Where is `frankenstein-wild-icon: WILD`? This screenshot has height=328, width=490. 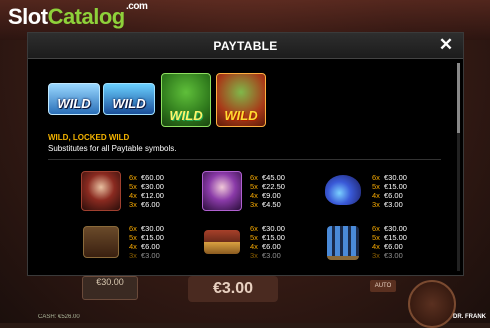
frankenstein-wild-icon: WILD is located at coordinates (186, 100).